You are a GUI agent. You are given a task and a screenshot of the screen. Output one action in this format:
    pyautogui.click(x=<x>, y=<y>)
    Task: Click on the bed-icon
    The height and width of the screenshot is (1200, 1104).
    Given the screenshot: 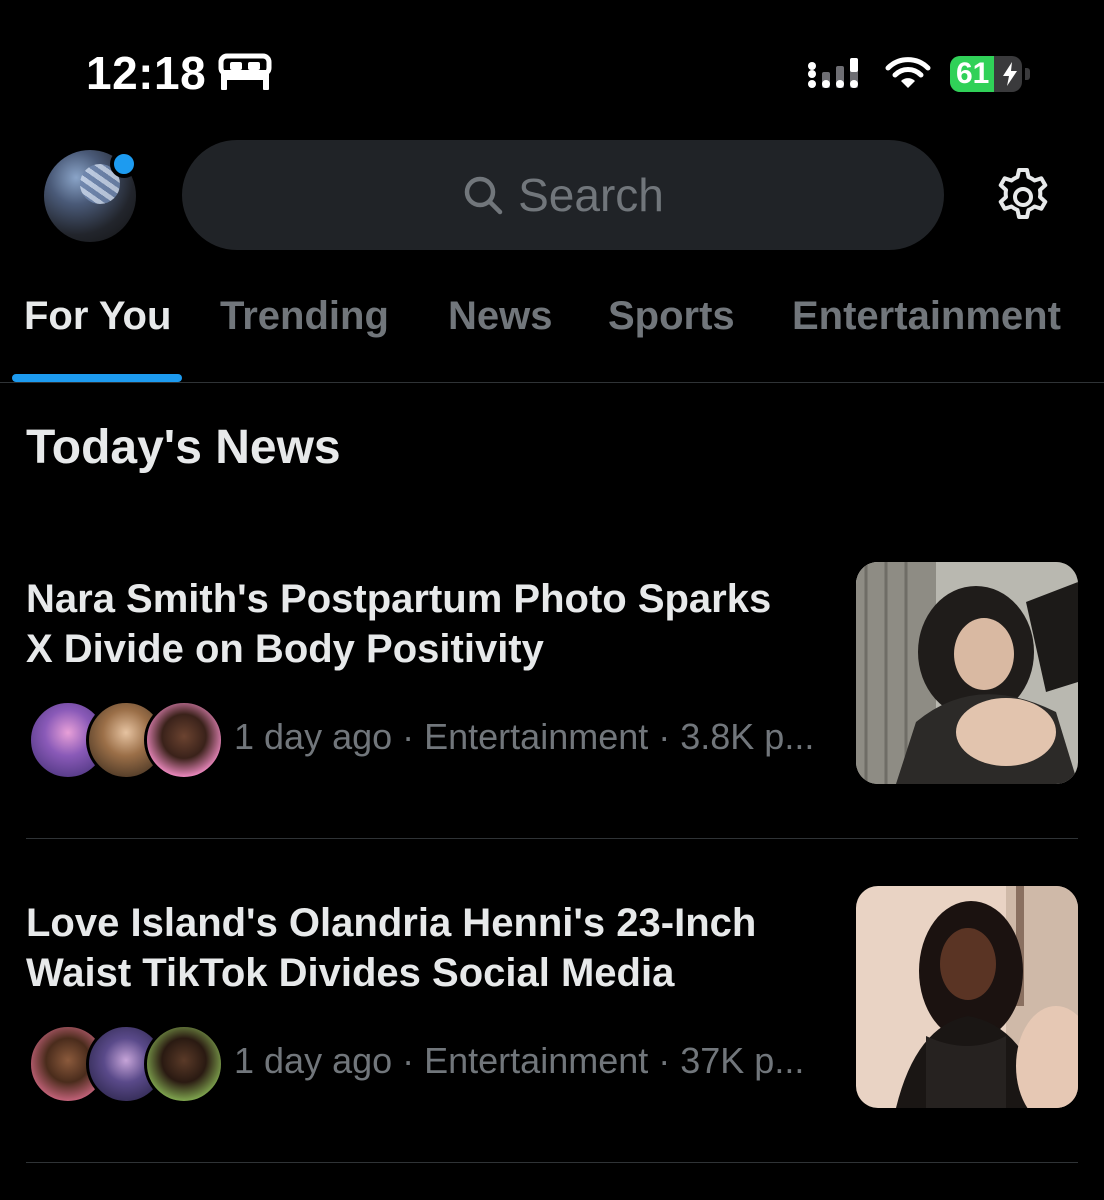 What is the action you would take?
    pyautogui.click(x=245, y=71)
    